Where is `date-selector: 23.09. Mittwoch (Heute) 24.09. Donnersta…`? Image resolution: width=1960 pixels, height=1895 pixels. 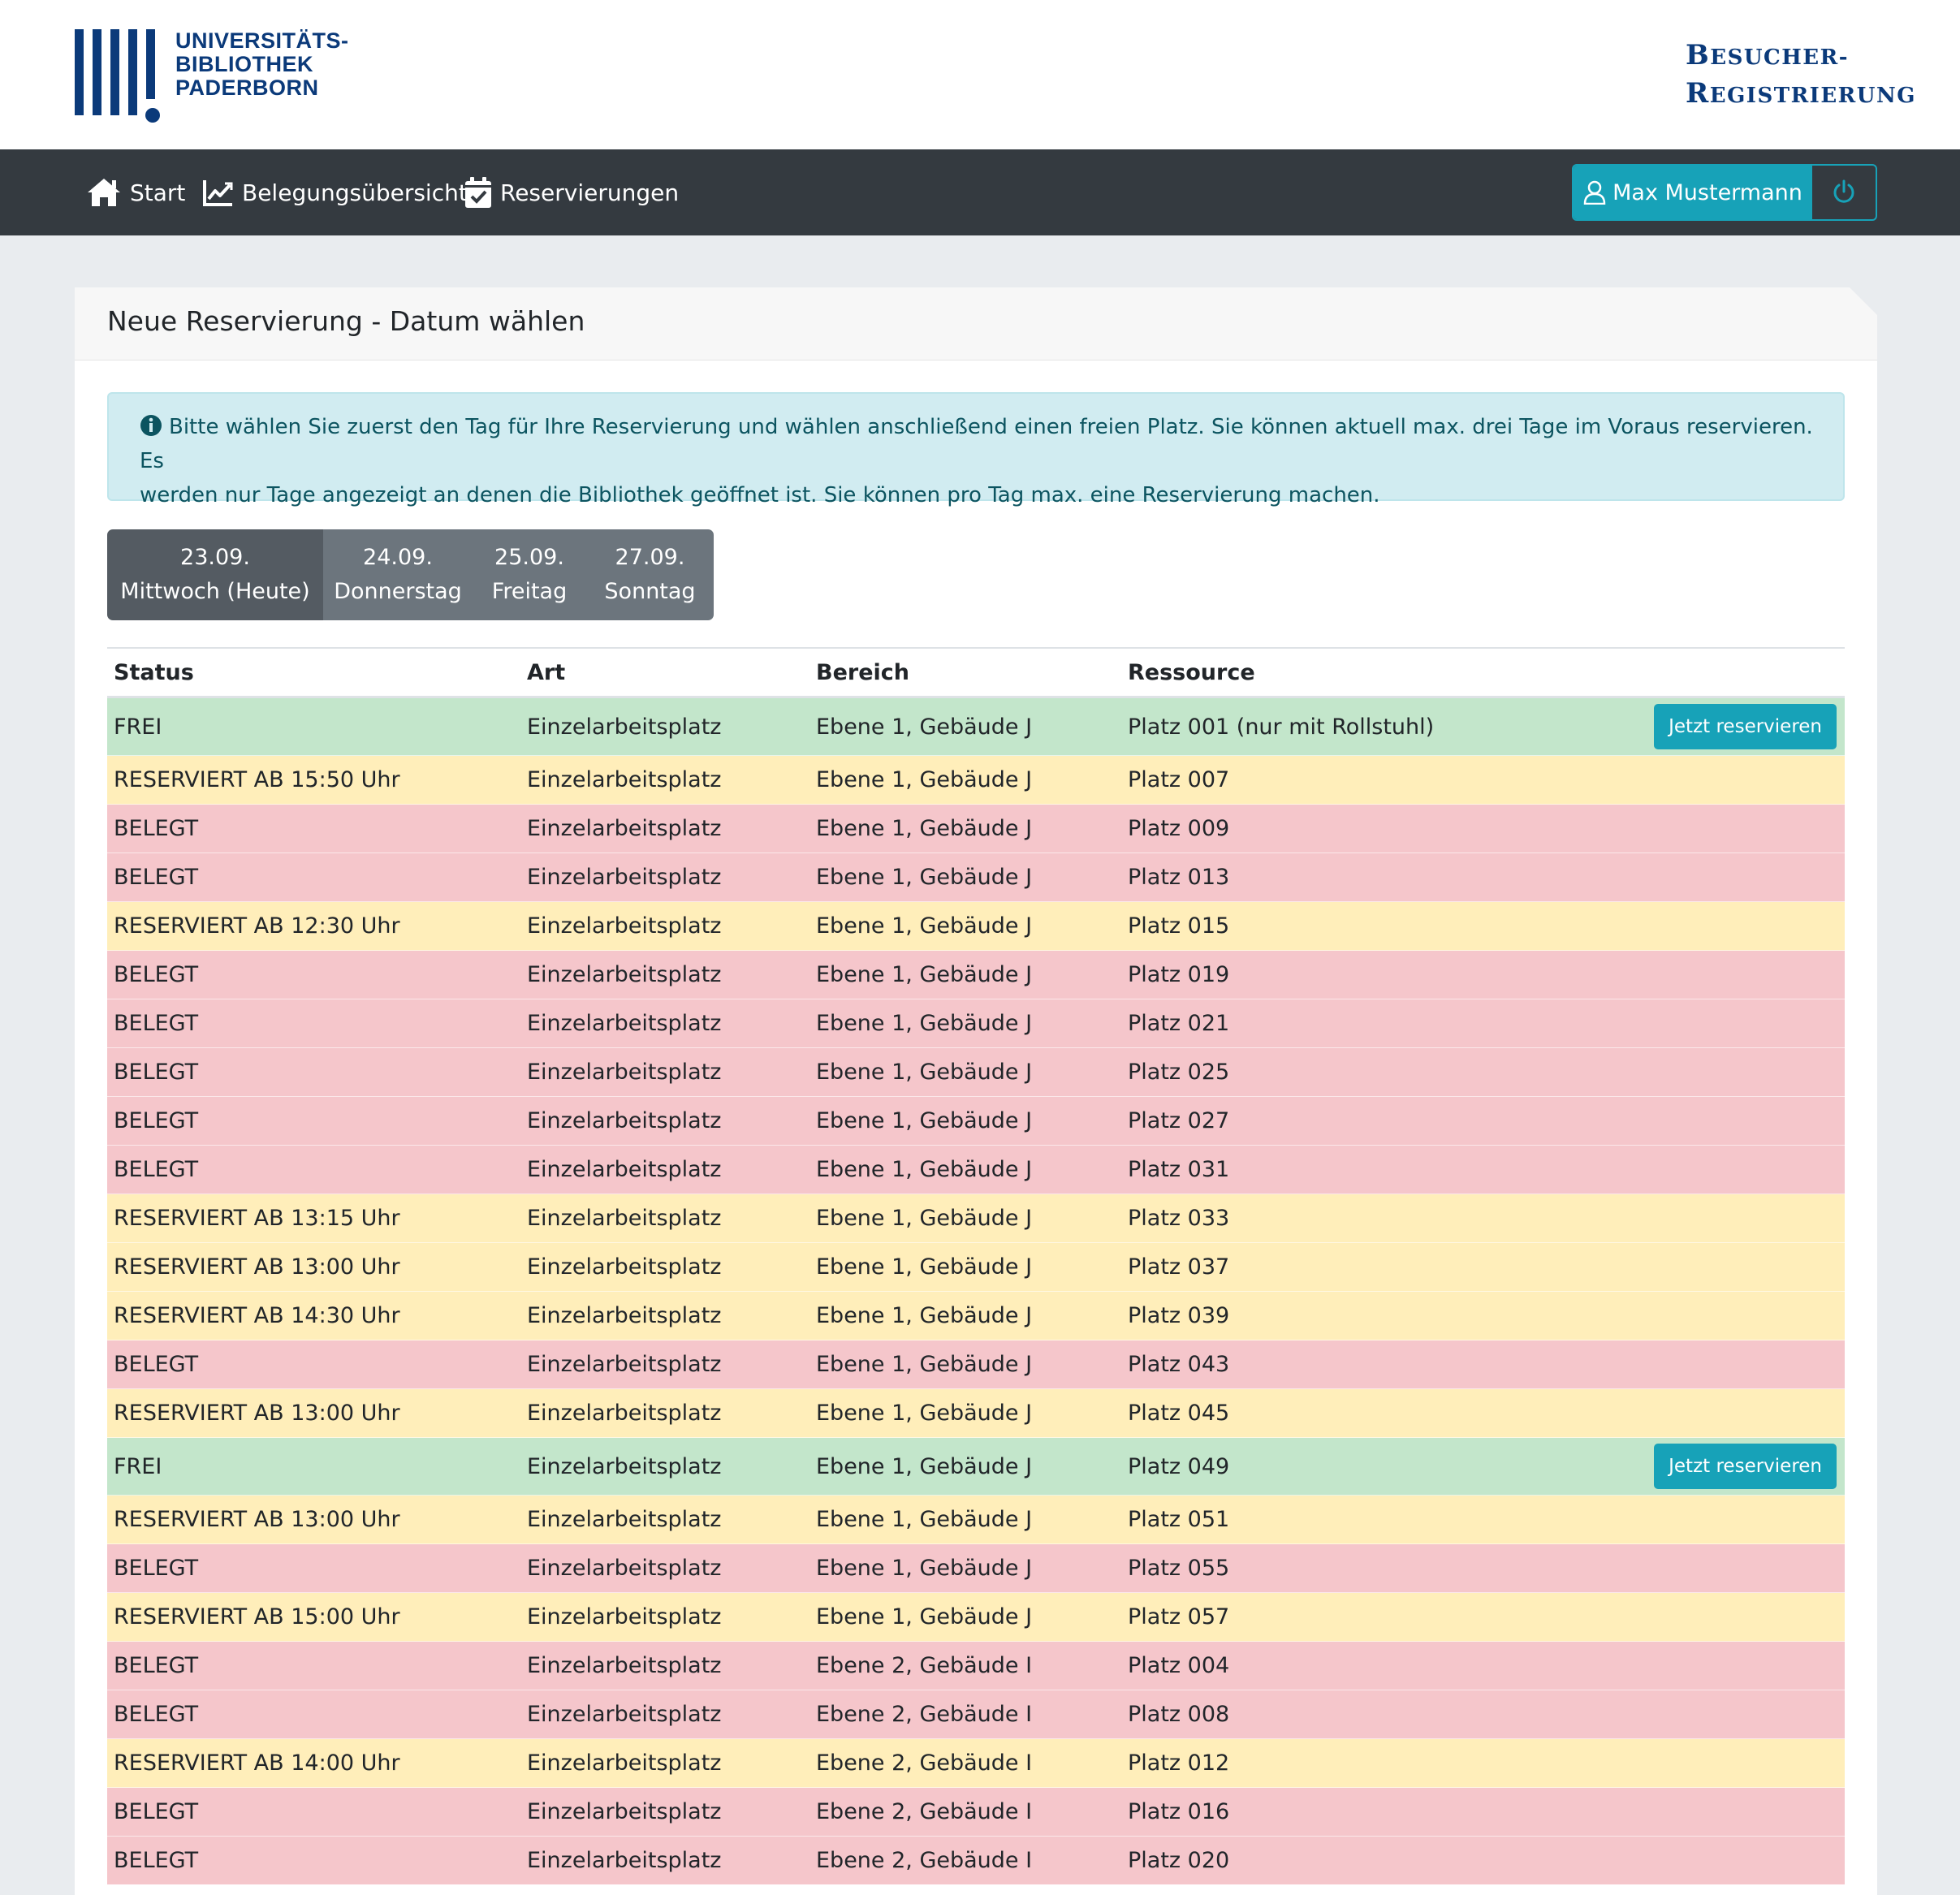 date-selector: 23.09. Mittwoch (Heute) 24.09. Donnersta… is located at coordinates (410, 574).